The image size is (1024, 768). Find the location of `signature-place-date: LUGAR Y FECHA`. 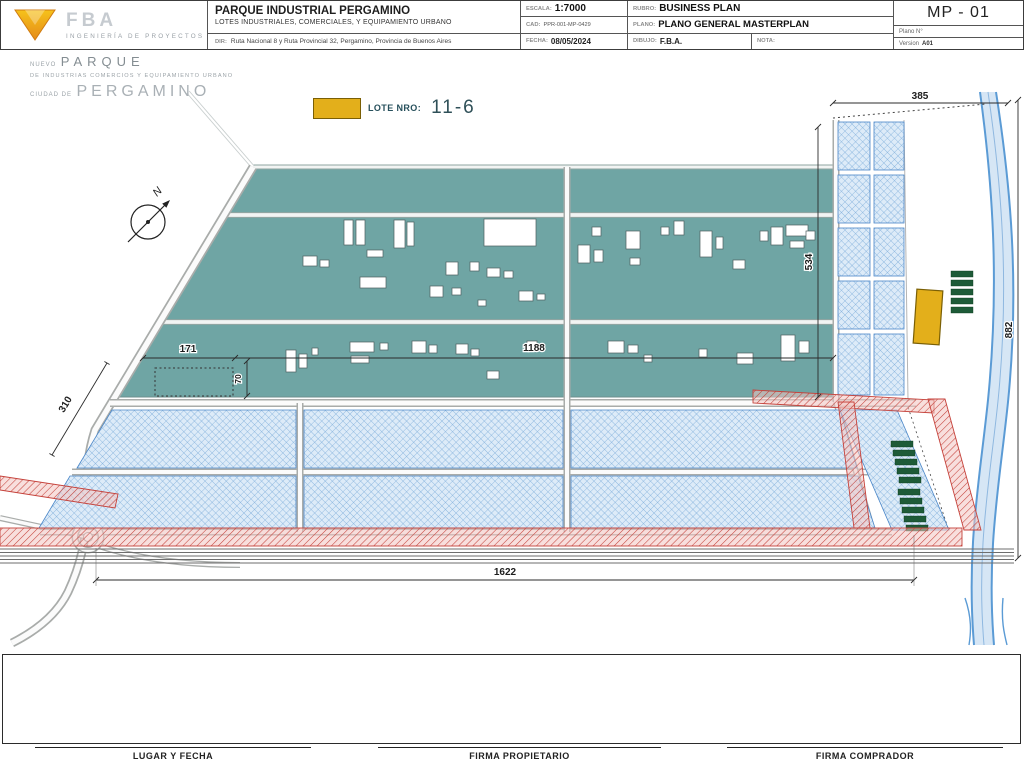

signature-place-date: LUGAR Y FECHA is located at coordinates (173, 754).